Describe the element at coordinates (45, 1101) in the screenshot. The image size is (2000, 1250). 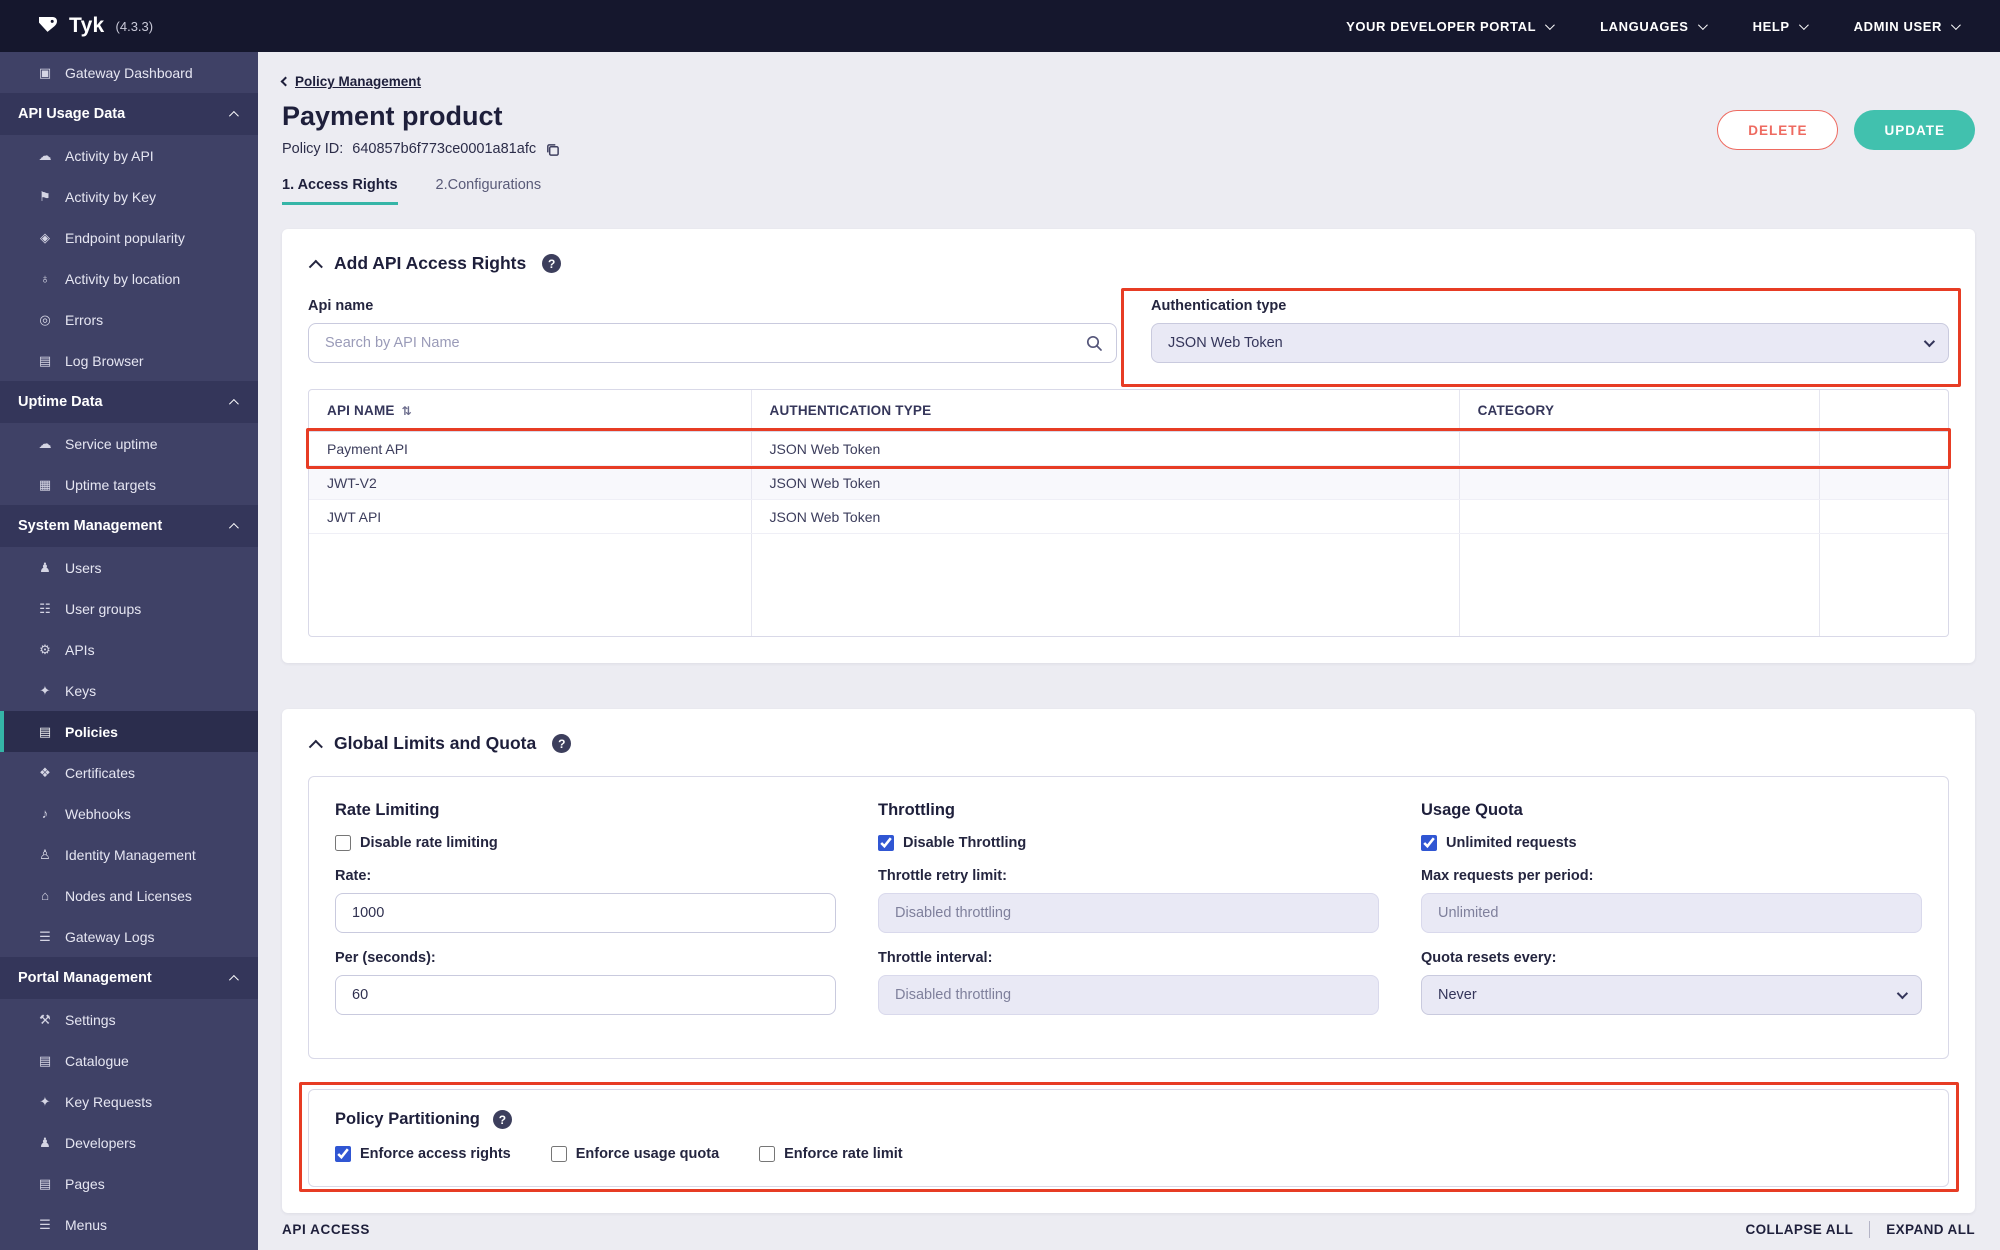
I see `key-requests-icon: ✦` at that location.